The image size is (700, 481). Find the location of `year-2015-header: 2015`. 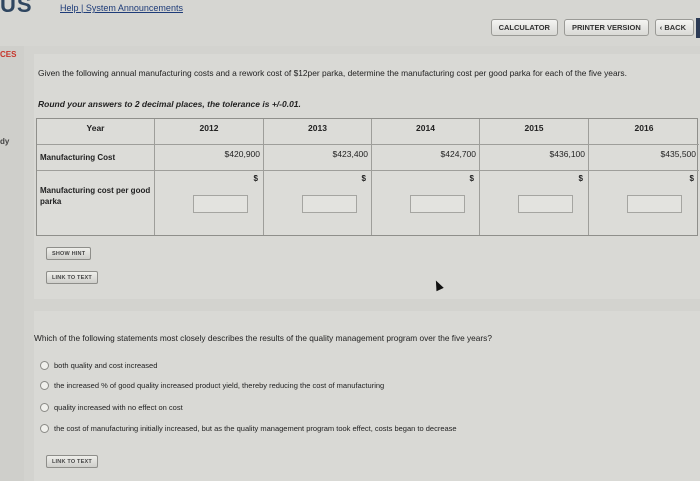

year-2015-header: 2015 is located at coordinates (534, 132).